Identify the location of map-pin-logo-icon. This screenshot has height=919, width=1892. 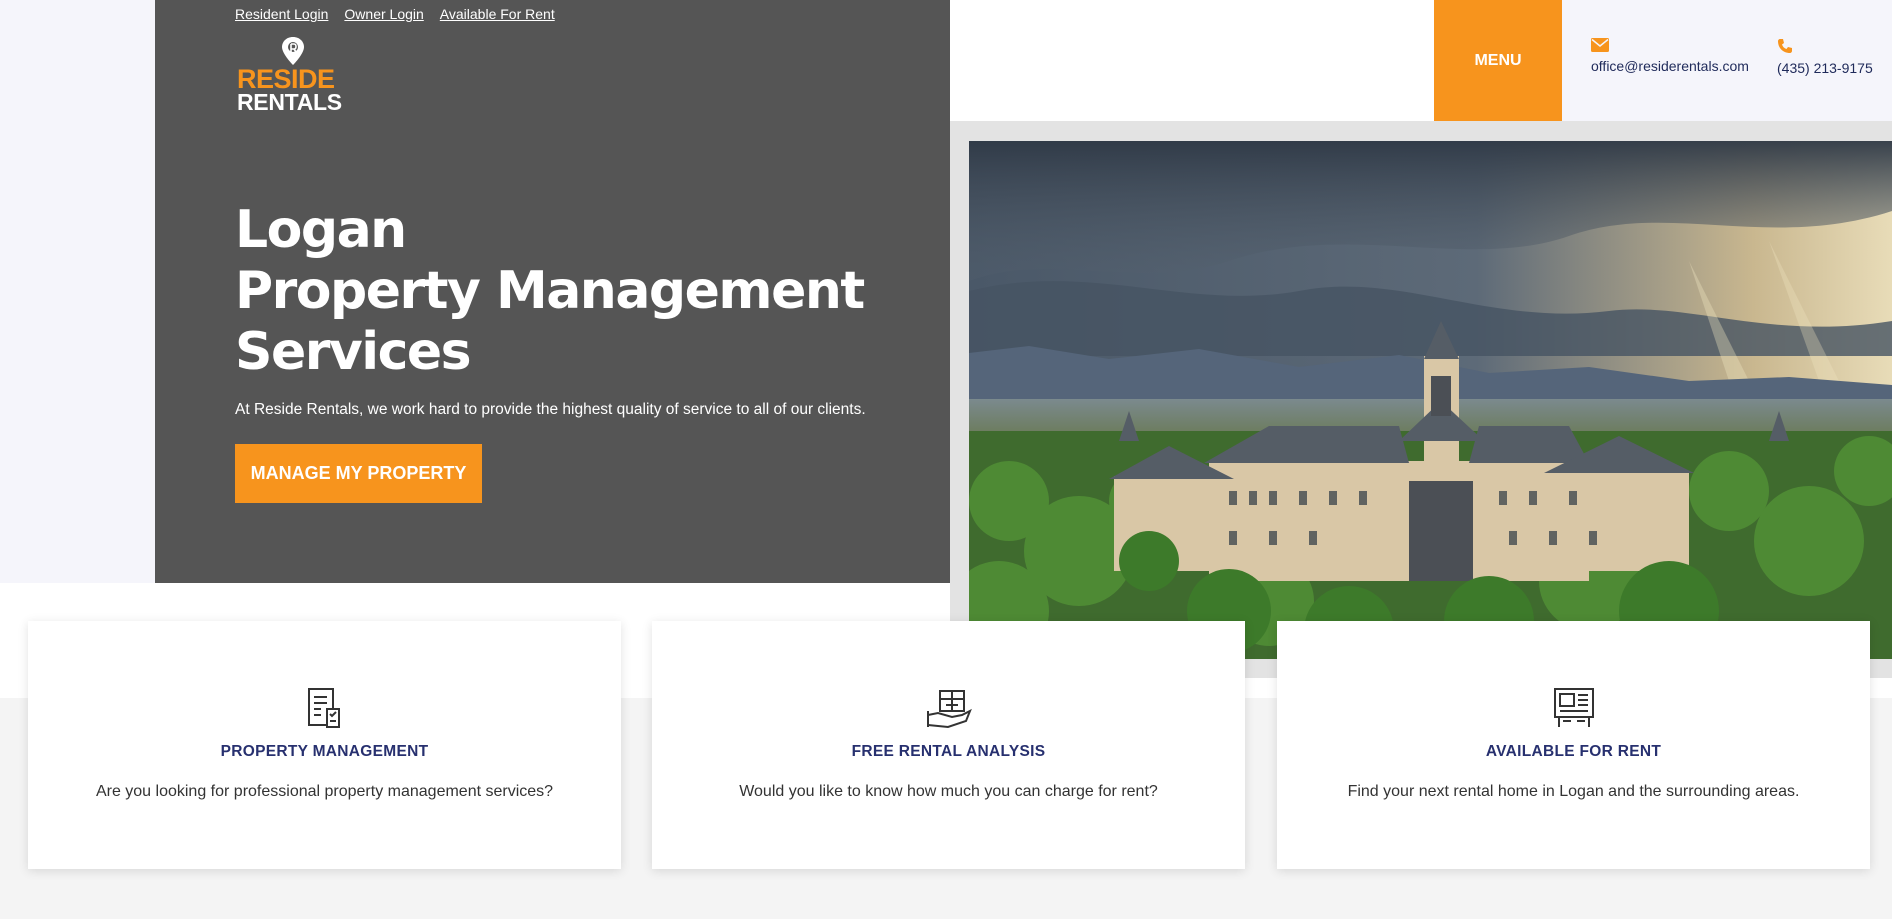
(293, 51).